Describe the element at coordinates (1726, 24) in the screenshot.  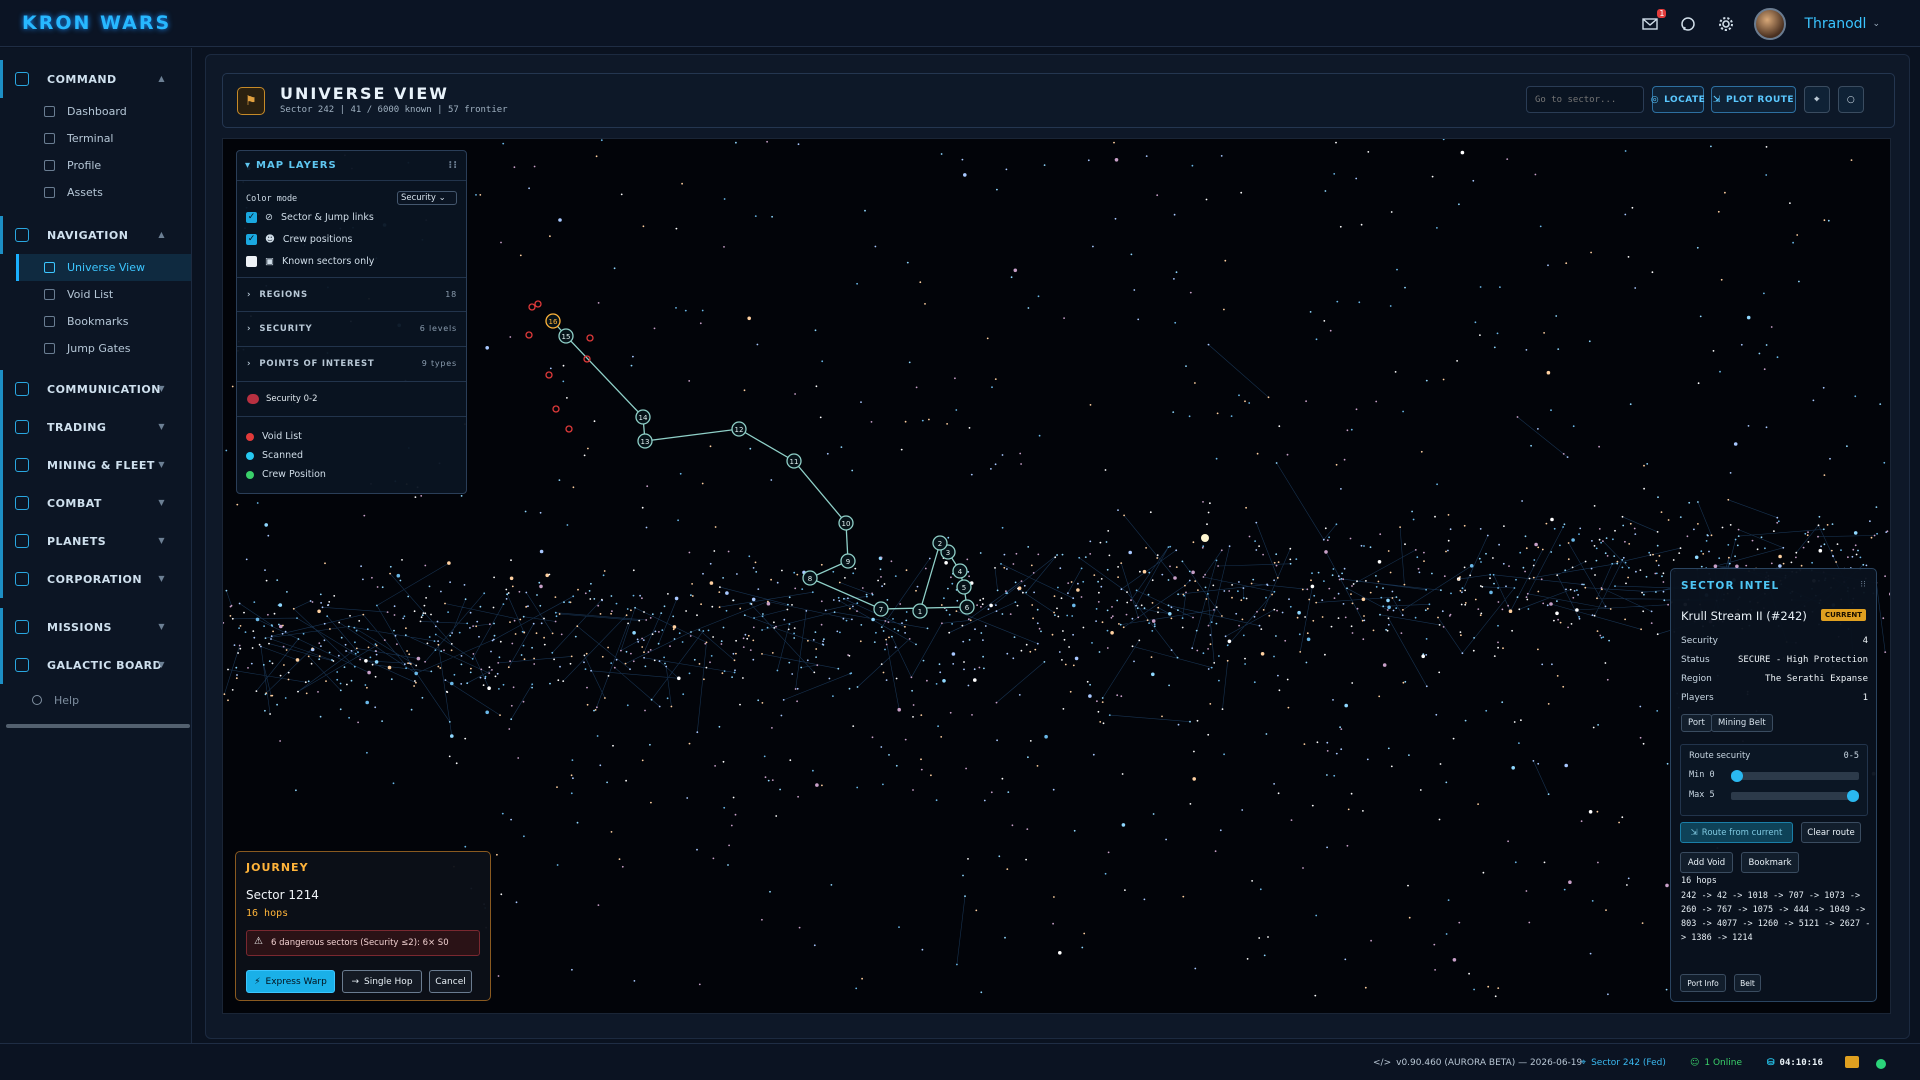
I see `gear-icon` at that location.